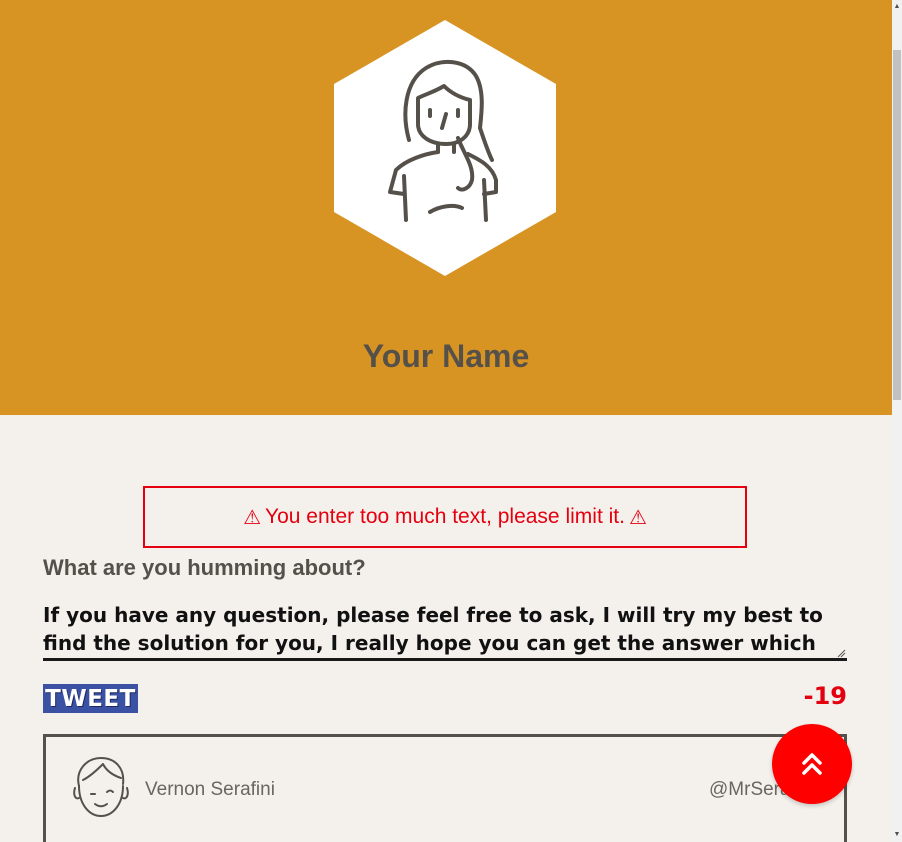 Image resolution: width=902 pixels, height=842 pixels. What do you see at coordinates (90, 698) in the screenshot?
I see `tweet-button: TWEET` at bounding box center [90, 698].